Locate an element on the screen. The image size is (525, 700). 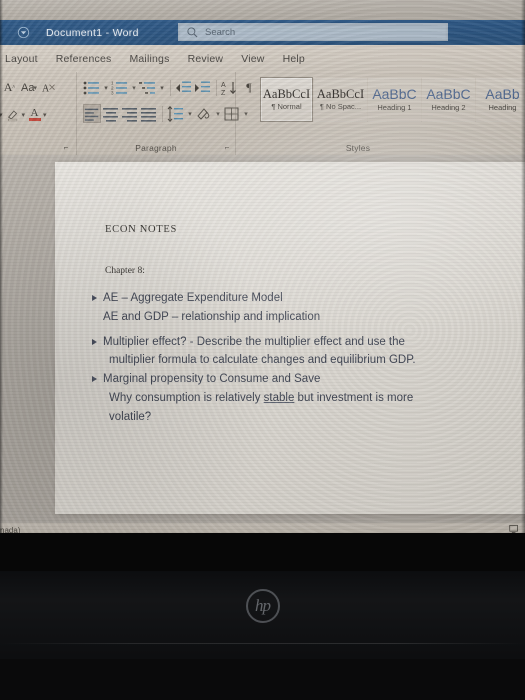
tab-mailings: Mailings is located at coordinates (149, 59).